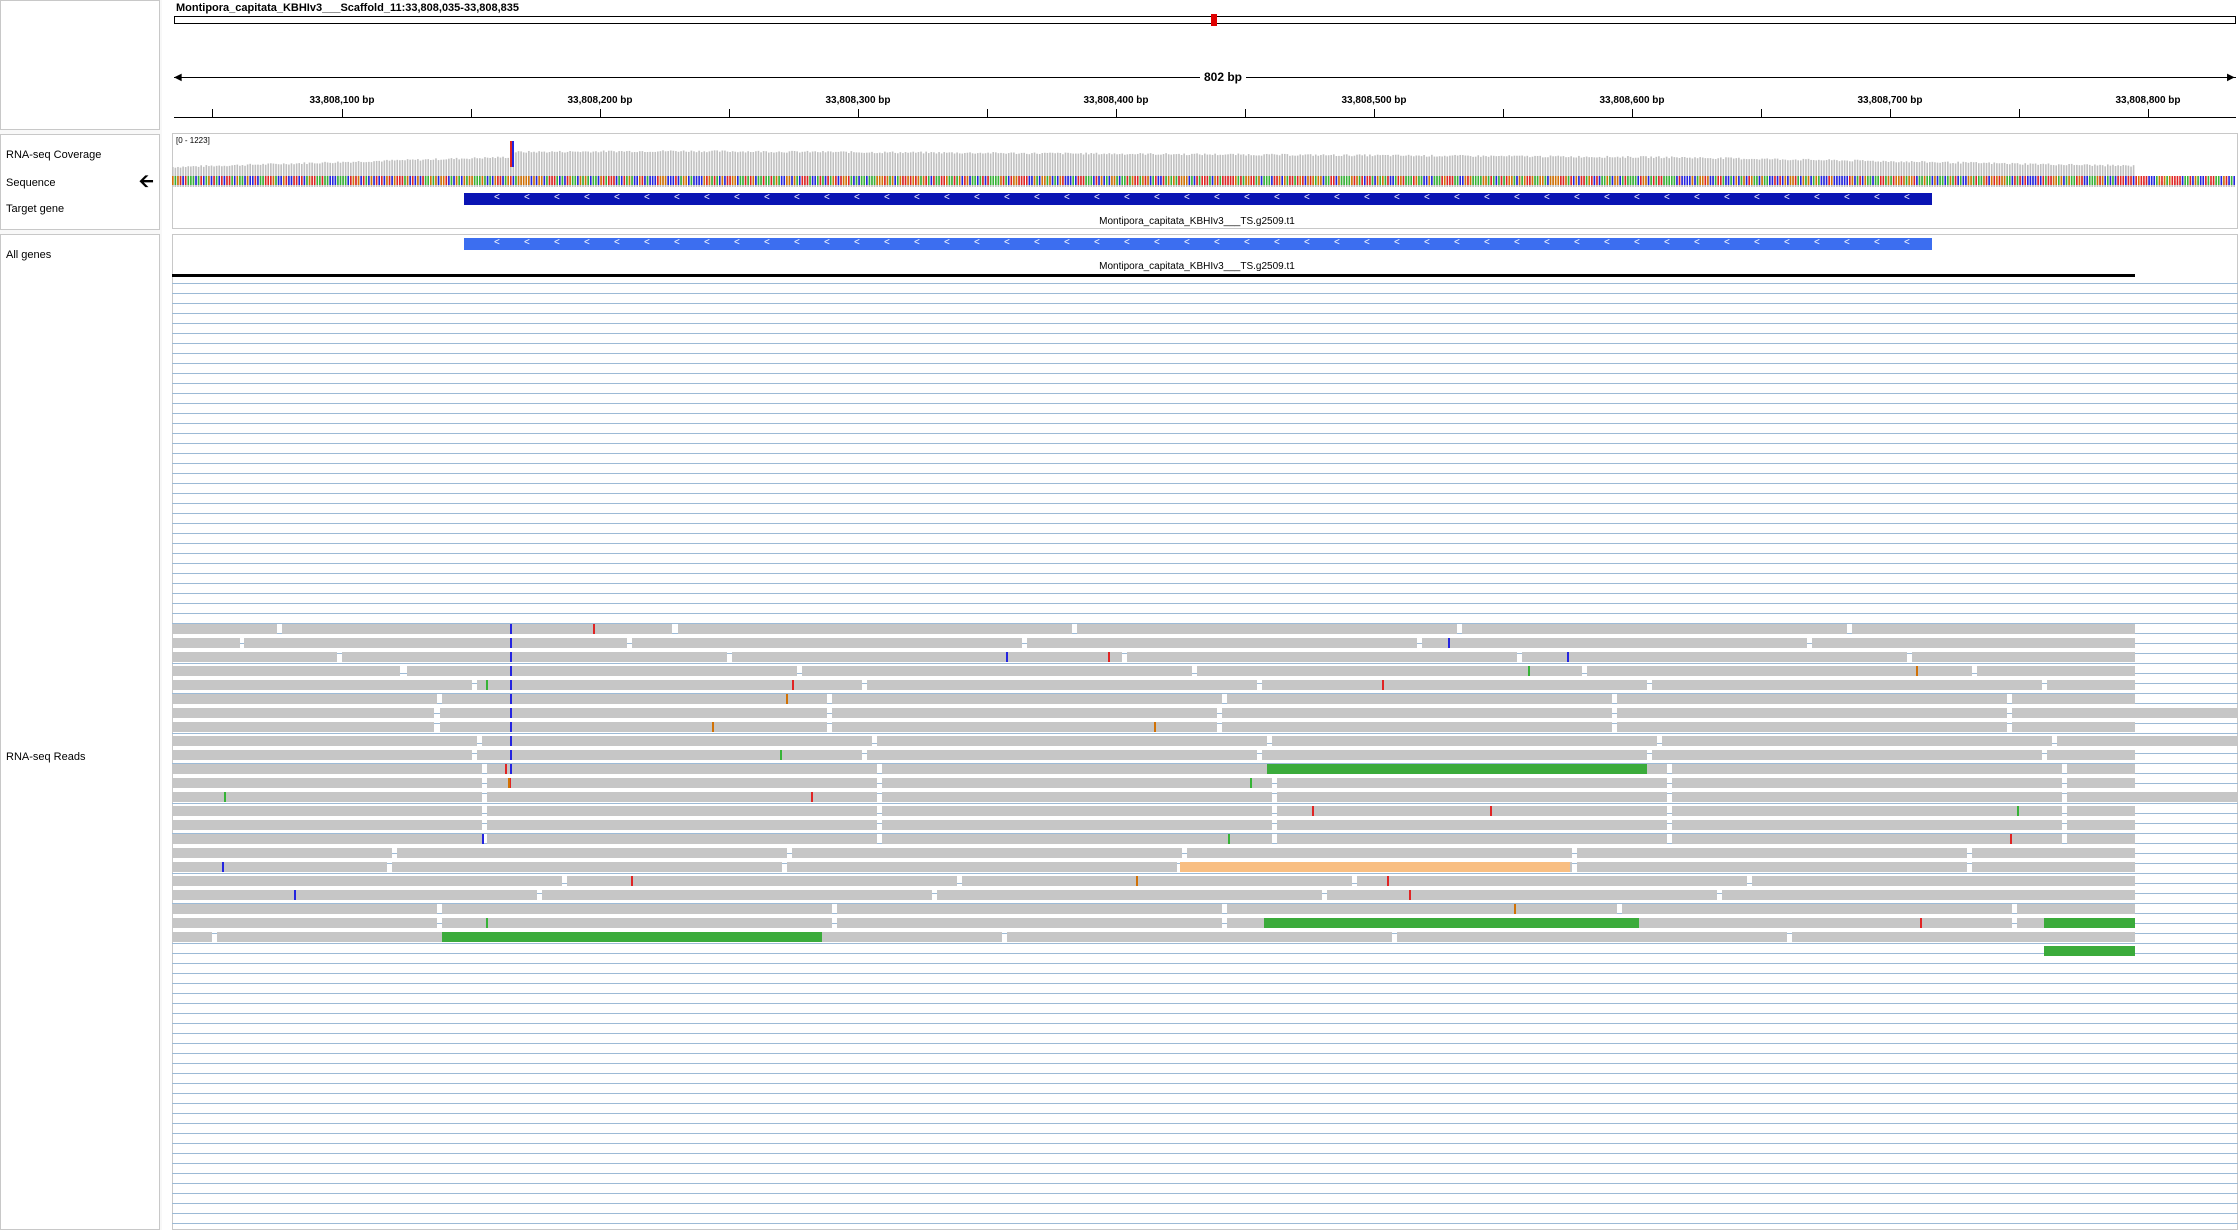 Image resolution: width=2240 pixels, height=1230 pixels. What do you see at coordinates (1205, 181) in the screenshot?
I see `coverage-plot` at bounding box center [1205, 181].